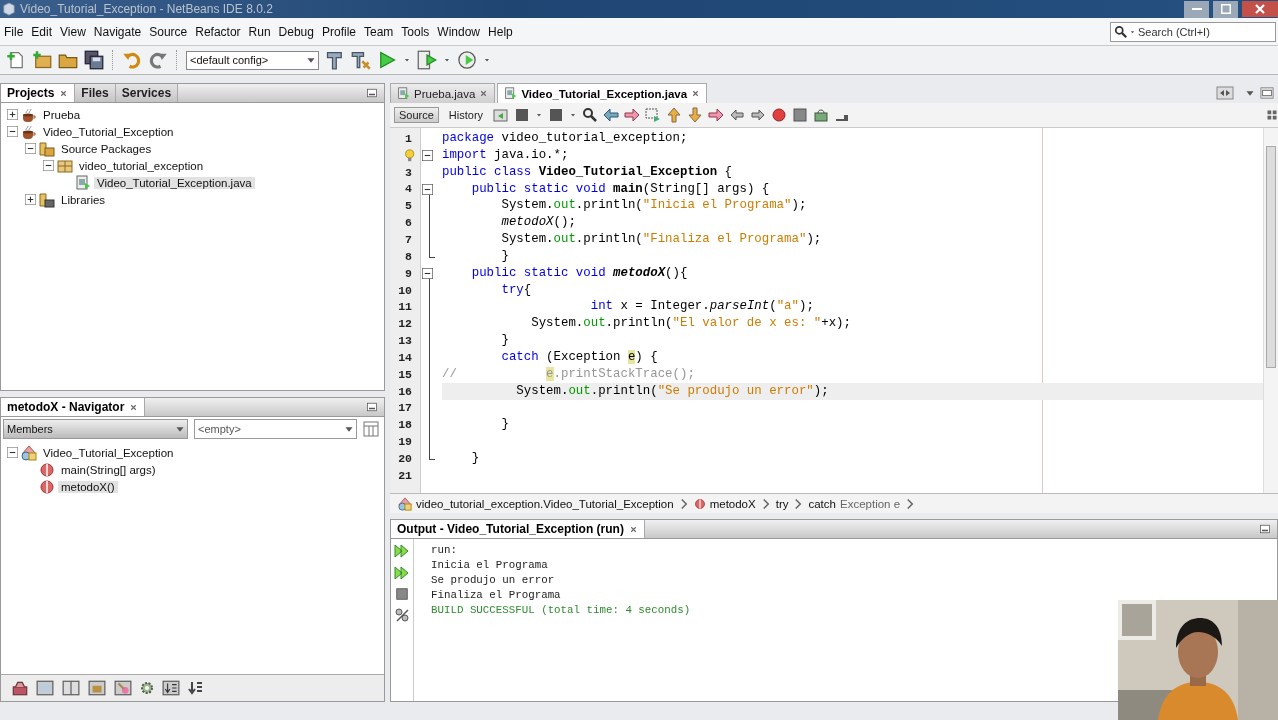 The width and height of the screenshot is (1278, 720). What do you see at coordinates (83, 199) in the screenshot?
I see `tree-item: Libraries` at bounding box center [83, 199].